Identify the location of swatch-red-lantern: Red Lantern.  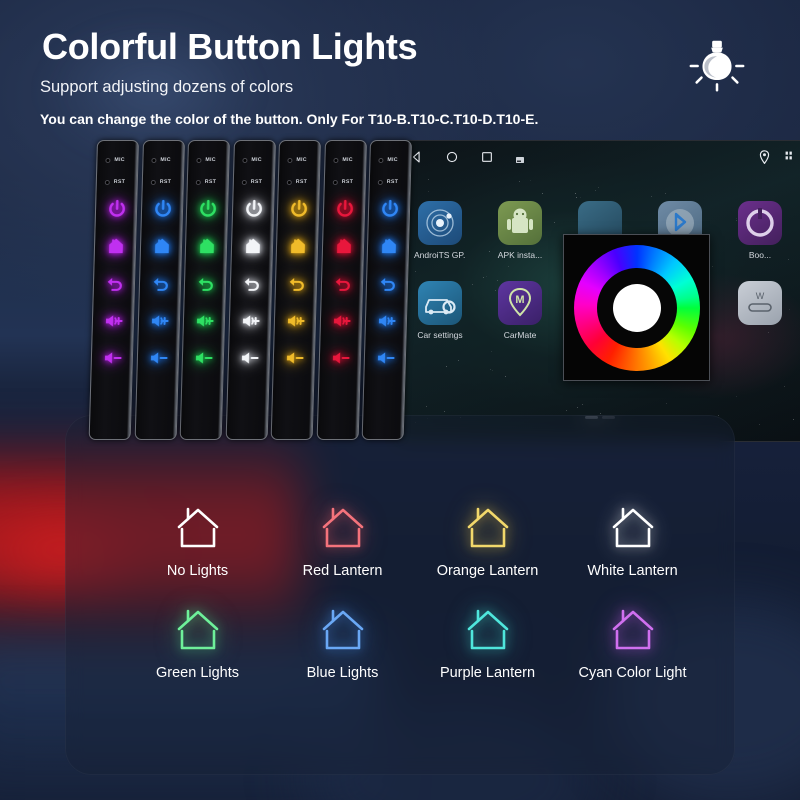
(342, 542).